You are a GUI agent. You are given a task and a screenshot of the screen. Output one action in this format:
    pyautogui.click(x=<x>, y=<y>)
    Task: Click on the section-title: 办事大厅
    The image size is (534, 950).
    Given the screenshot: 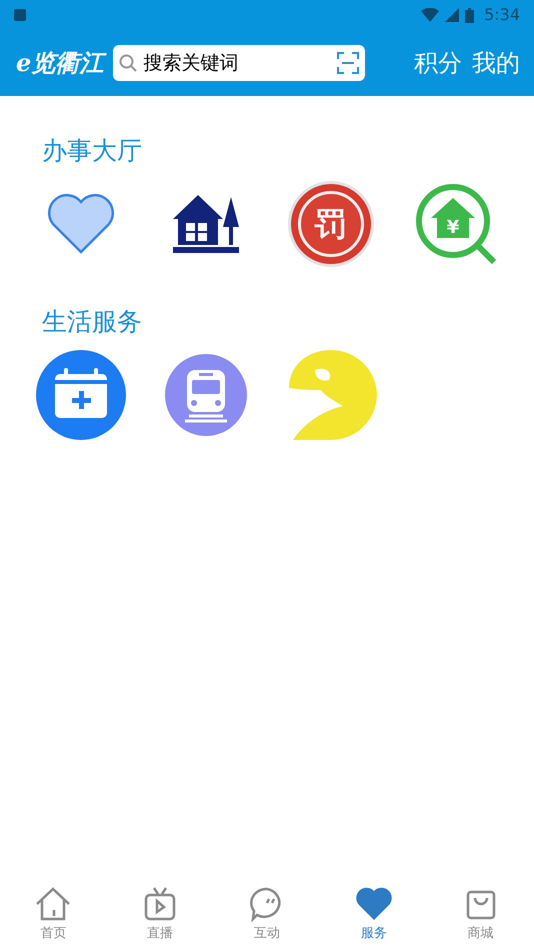 What is the action you would take?
    pyautogui.click(x=92, y=150)
    